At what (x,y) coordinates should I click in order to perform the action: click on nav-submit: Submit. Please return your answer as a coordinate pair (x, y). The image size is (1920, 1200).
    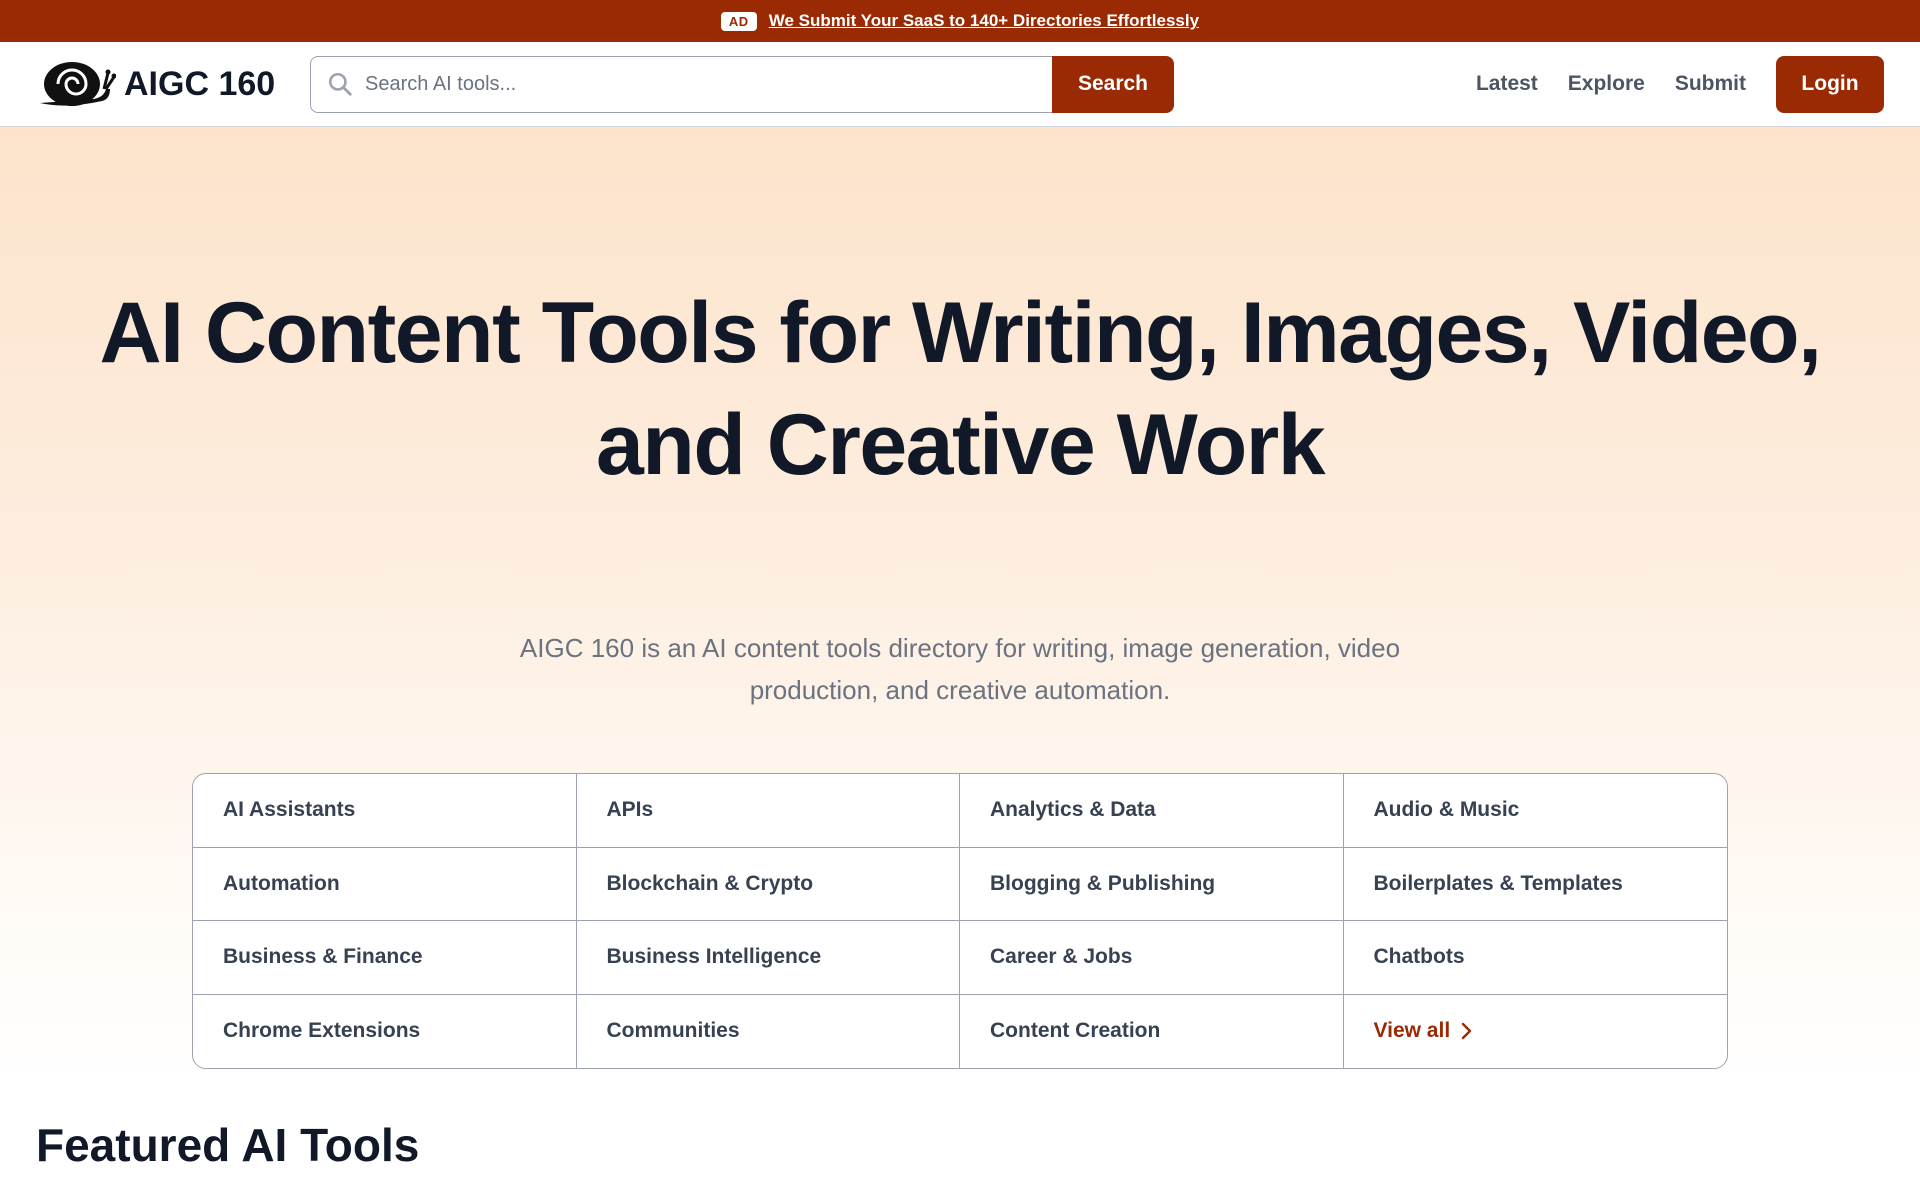
    Looking at the image, I should click on (1710, 84).